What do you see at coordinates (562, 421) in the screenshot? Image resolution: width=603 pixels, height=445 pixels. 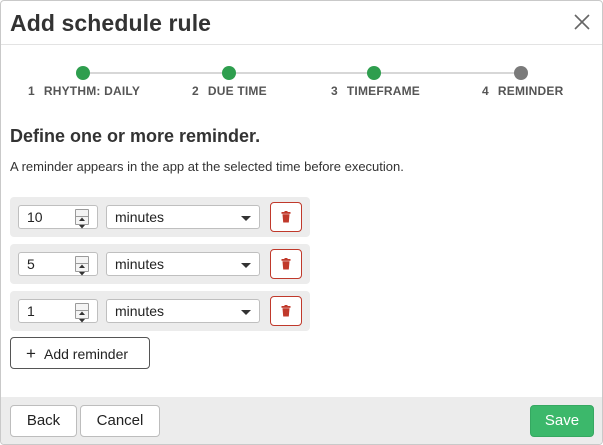 I see `save-button: Save` at bounding box center [562, 421].